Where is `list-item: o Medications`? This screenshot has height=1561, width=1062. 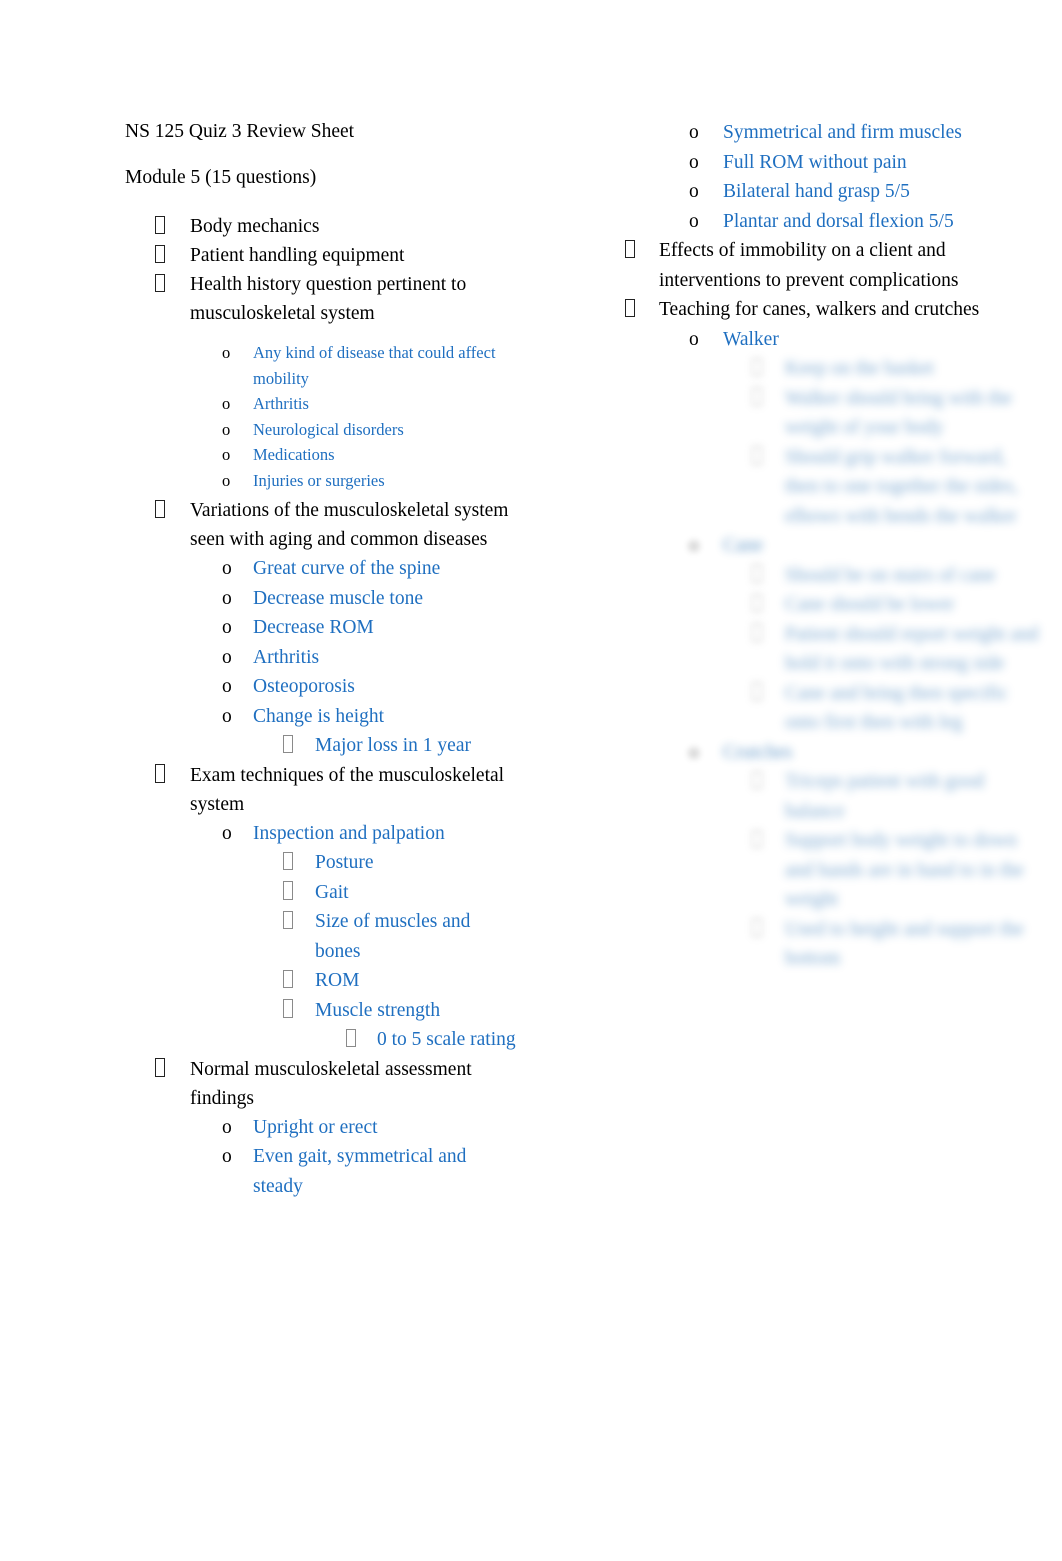
list-item: o Medications is located at coordinates (321, 455).